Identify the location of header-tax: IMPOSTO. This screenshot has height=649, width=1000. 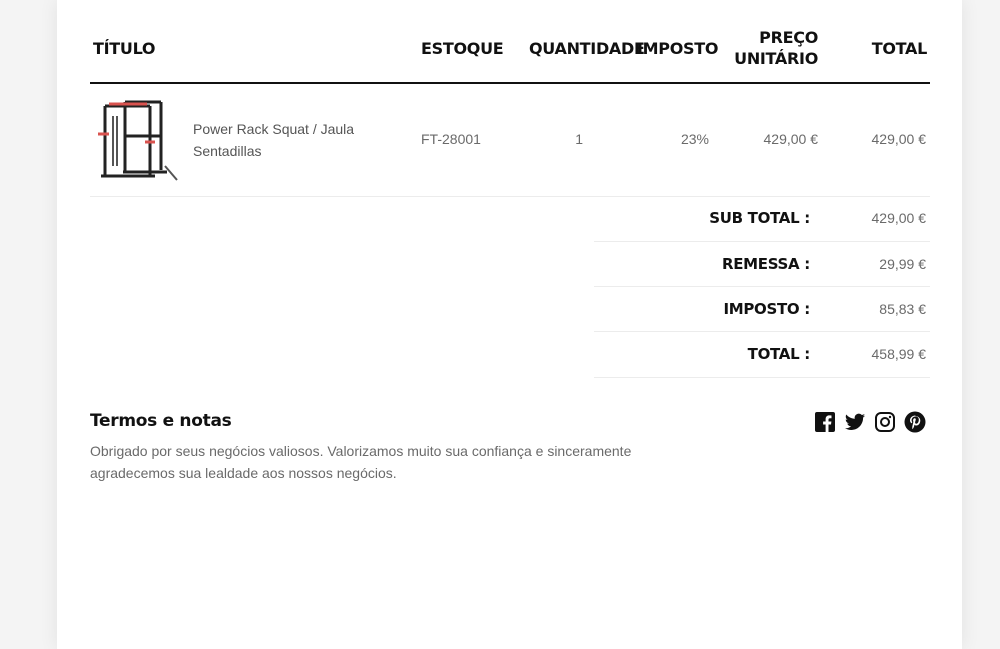
(678, 48).